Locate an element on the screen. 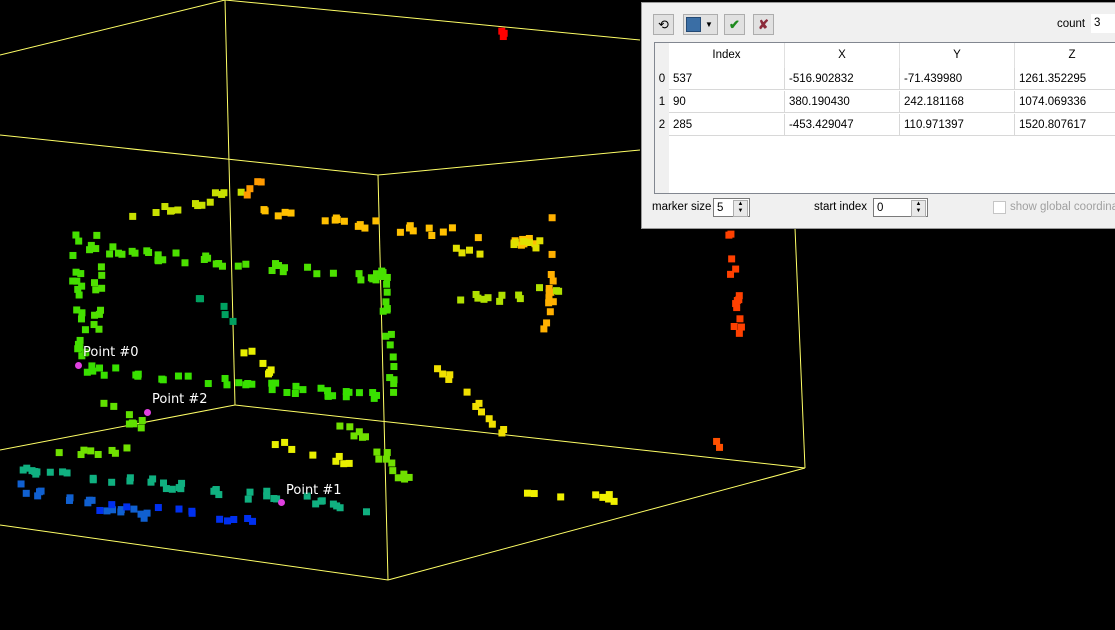 The height and width of the screenshot is (630, 1115). column-header-y: Y is located at coordinates (957, 55).